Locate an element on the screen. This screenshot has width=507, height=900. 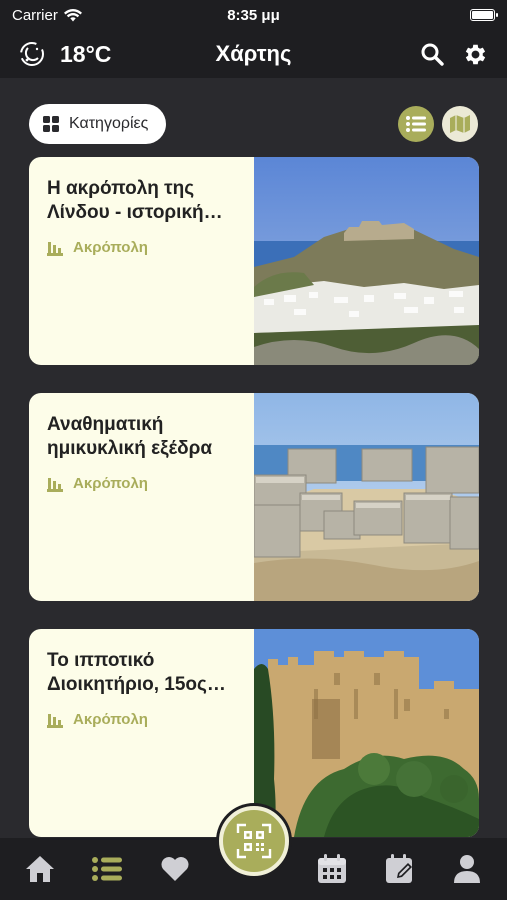
battery-icon is located at coordinates (484, 15).